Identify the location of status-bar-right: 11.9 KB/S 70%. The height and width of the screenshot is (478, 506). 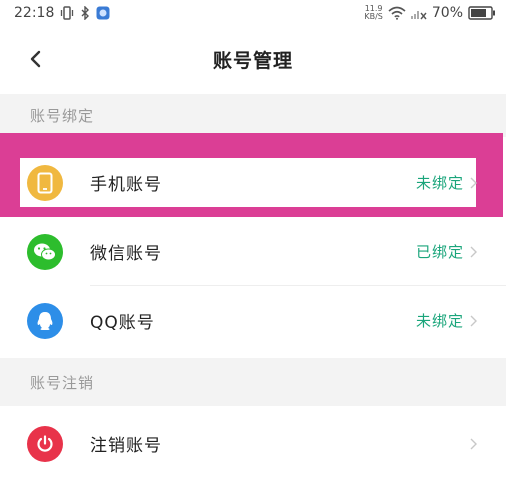
(430, 13).